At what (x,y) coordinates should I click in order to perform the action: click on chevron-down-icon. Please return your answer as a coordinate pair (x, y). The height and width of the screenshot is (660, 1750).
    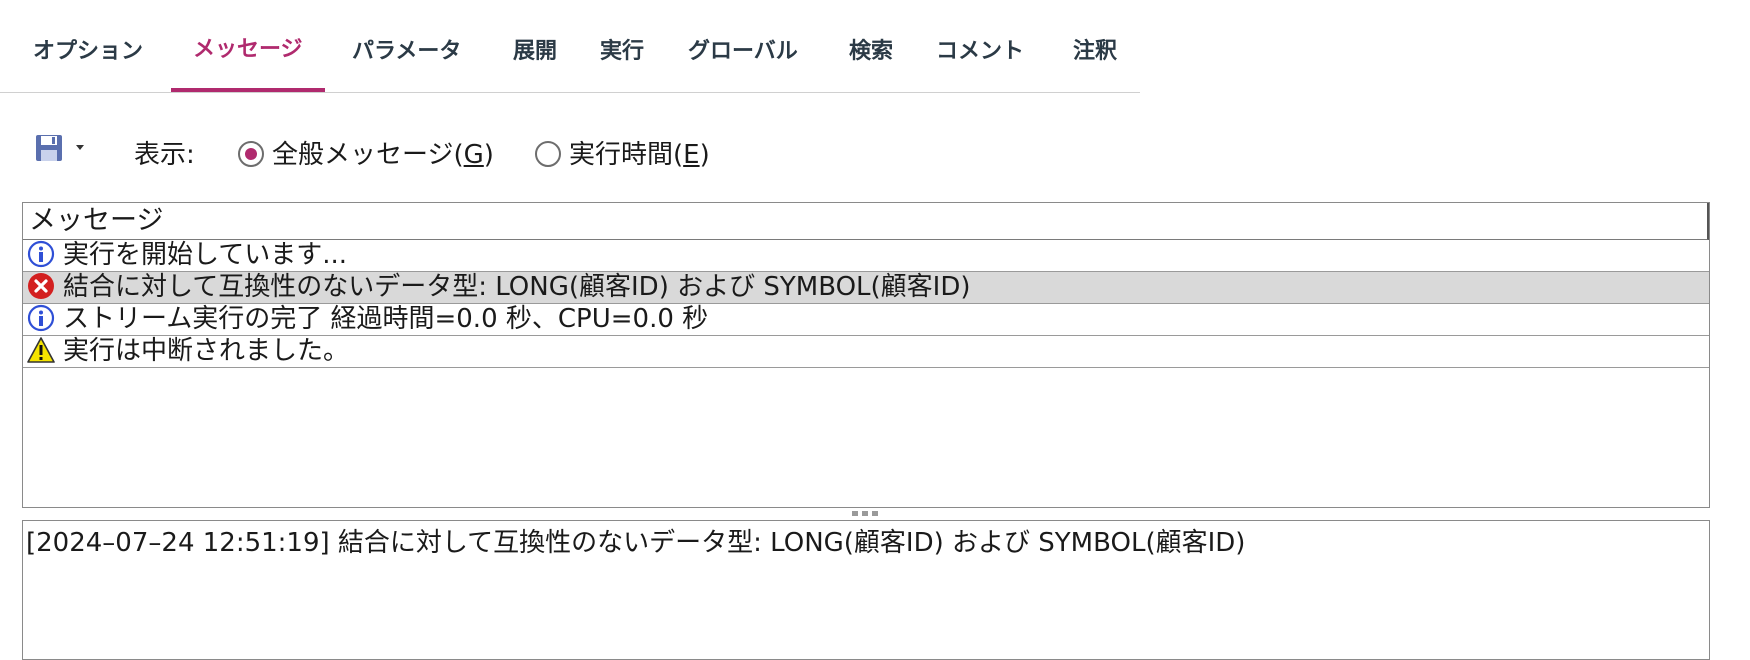
    Looking at the image, I should click on (80, 147).